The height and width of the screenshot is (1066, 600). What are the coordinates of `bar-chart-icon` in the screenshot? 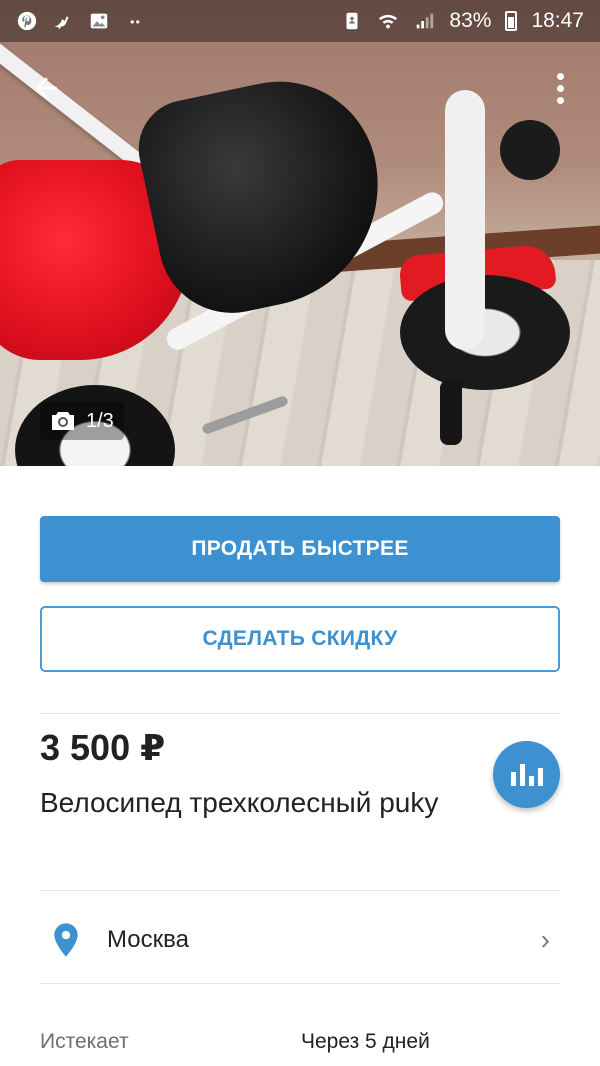 It's located at (513, 779).